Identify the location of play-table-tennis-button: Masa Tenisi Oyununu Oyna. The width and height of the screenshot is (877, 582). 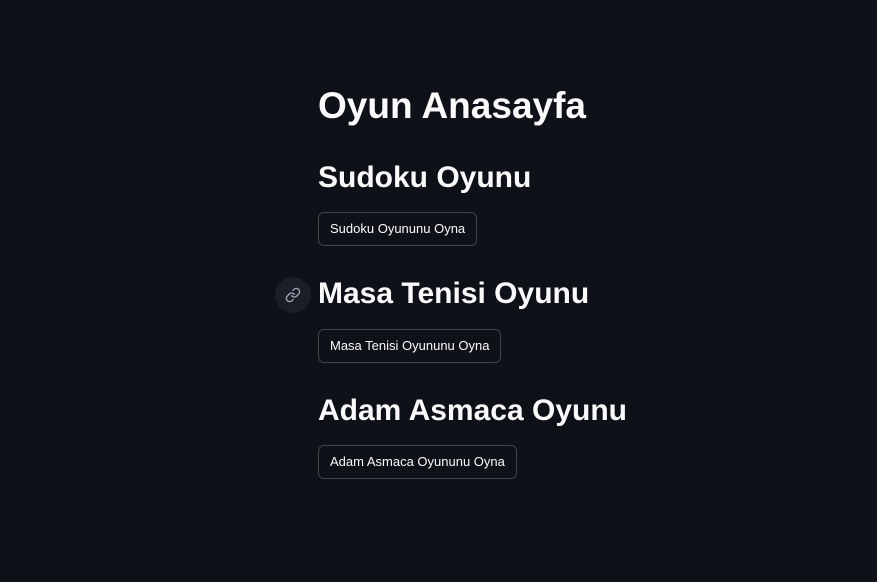
(410, 346).